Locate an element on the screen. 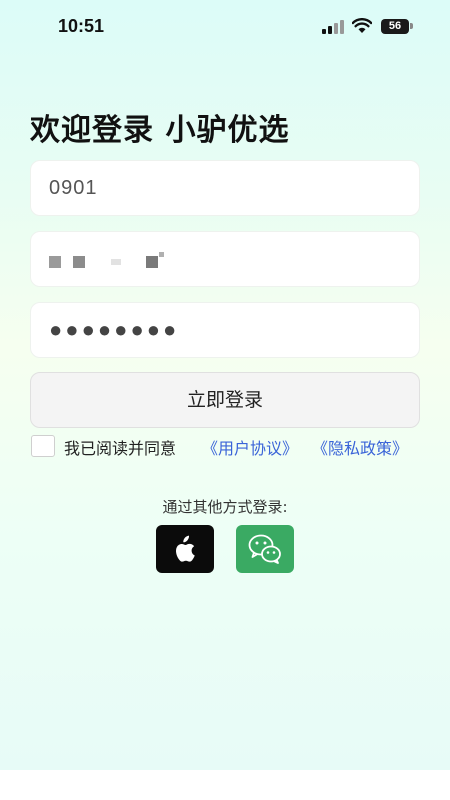  password-input: ●●●●●●●● is located at coordinates (225, 330).